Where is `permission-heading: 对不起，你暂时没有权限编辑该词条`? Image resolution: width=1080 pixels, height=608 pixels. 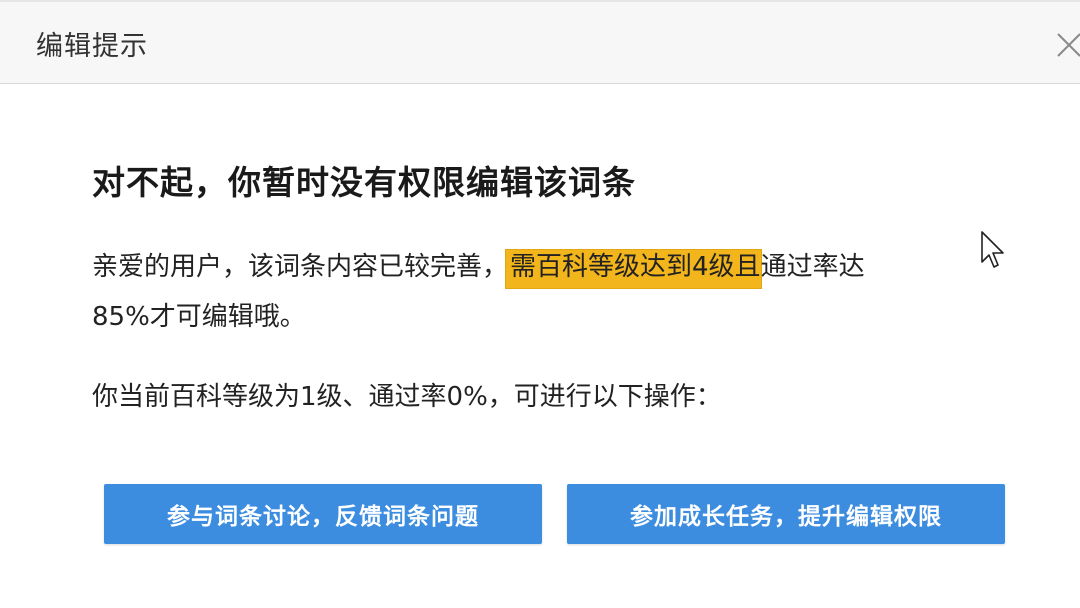 permission-heading: 对不起，你暂时没有权限编辑该词条 is located at coordinates (364, 182).